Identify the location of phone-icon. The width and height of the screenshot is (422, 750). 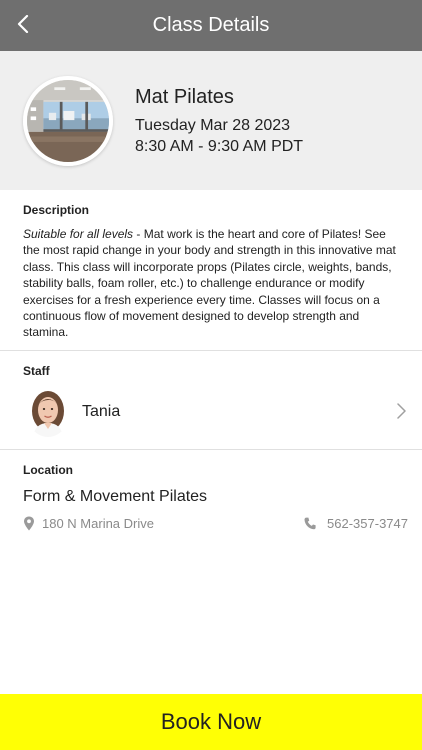
(310, 523).